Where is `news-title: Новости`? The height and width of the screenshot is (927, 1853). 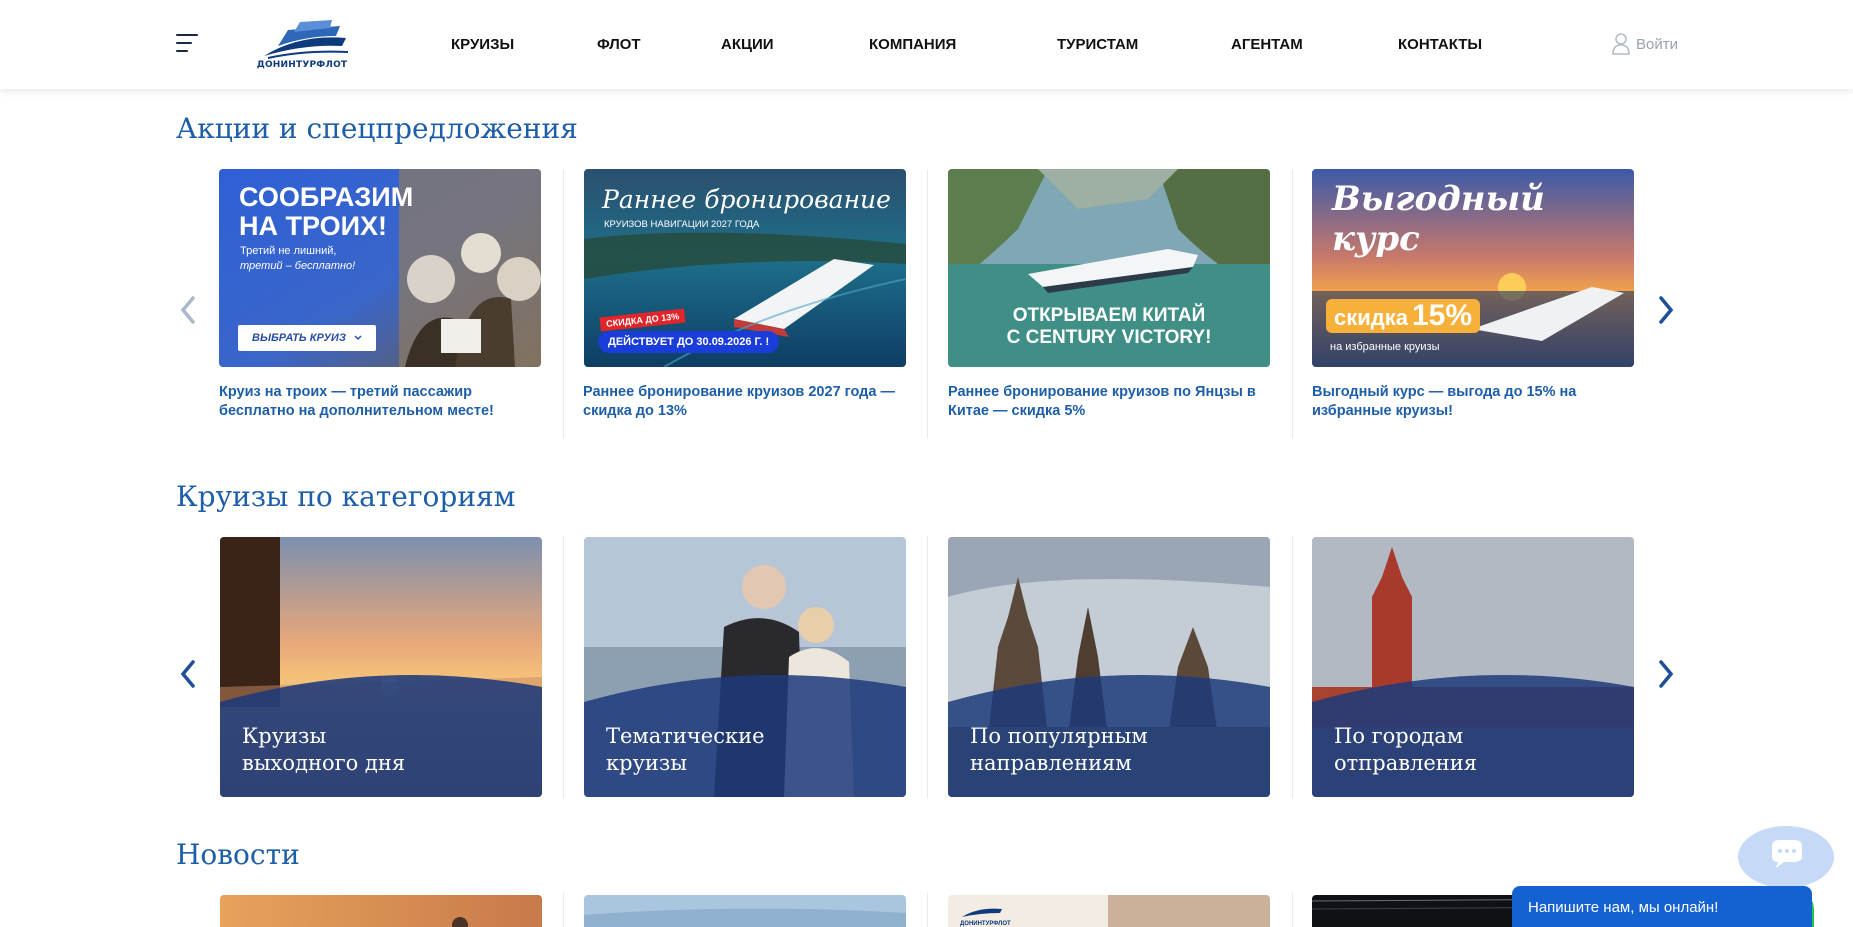 news-title: Новости is located at coordinates (238, 854).